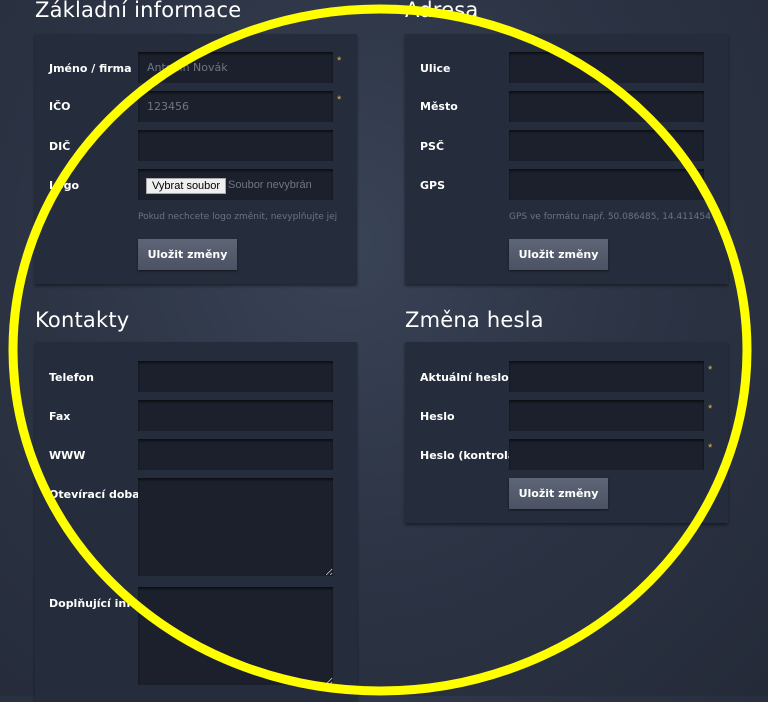  I want to click on contacts-heading: Kontakty, so click(82, 320).